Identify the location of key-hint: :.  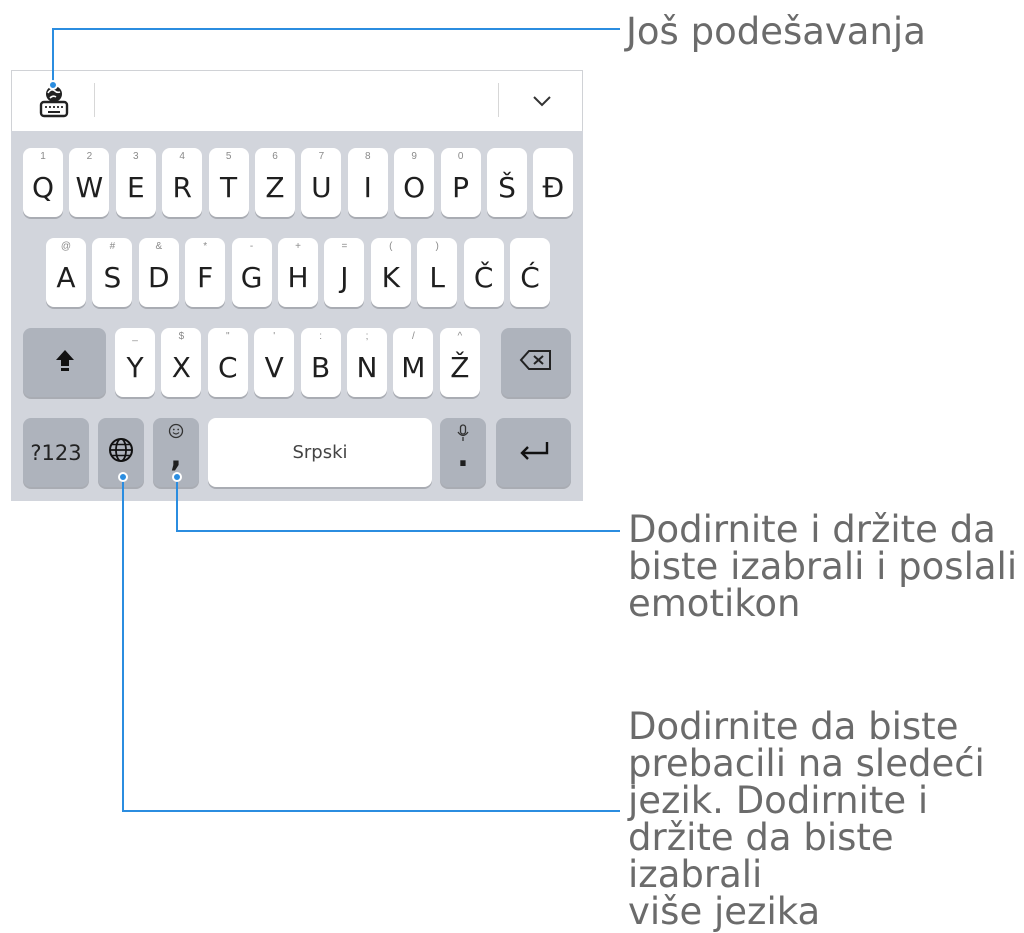
(320, 336).